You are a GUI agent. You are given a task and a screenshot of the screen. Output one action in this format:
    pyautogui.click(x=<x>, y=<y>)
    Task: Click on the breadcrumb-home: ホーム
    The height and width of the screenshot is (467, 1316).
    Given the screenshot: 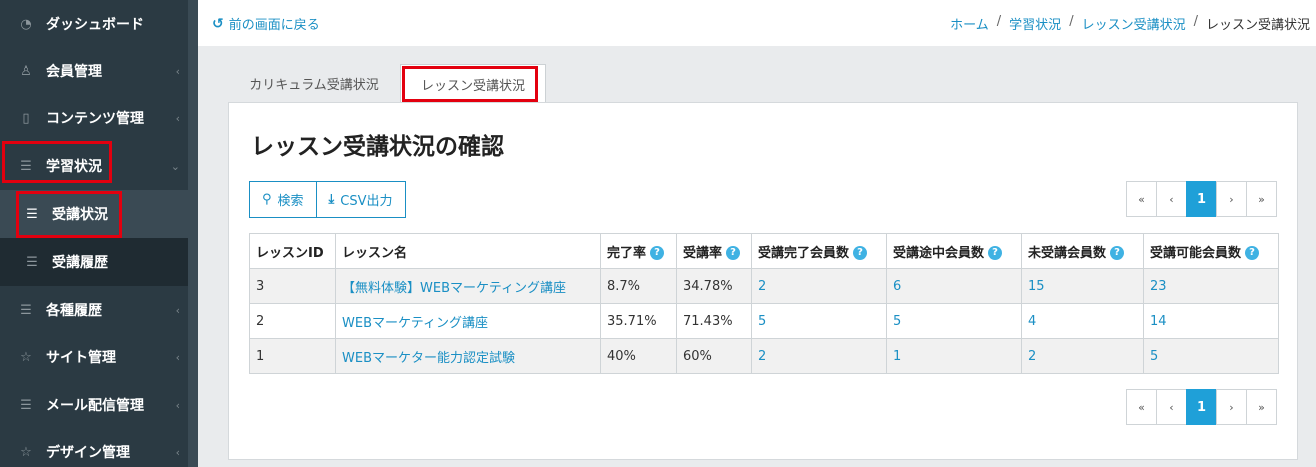 What is the action you would take?
    pyautogui.click(x=969, y=23)
    